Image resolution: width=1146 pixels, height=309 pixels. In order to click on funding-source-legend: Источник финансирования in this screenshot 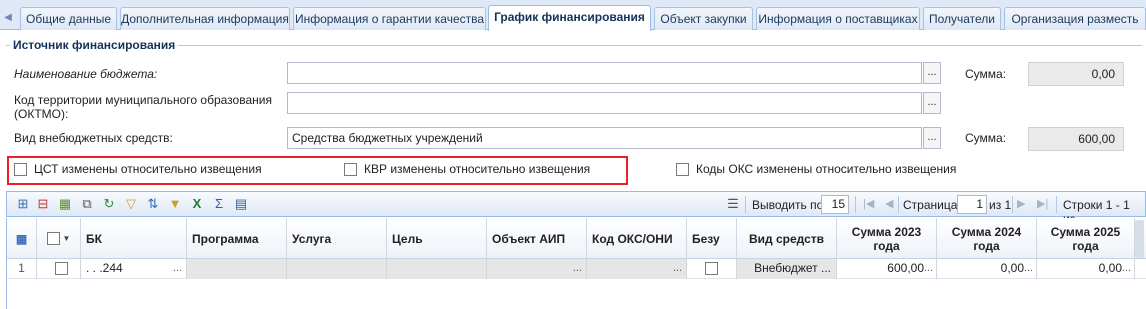, I will do `click(94, 45)`.